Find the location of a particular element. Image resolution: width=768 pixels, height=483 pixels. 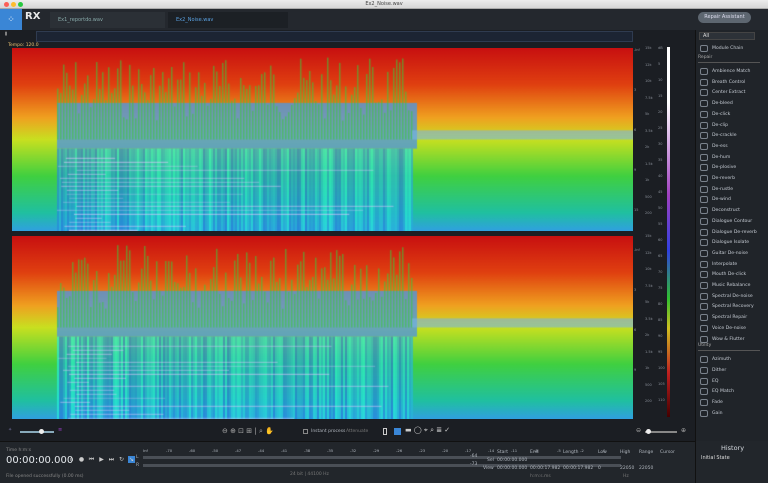

selection-header: Range is located at coordinates (646, 452).